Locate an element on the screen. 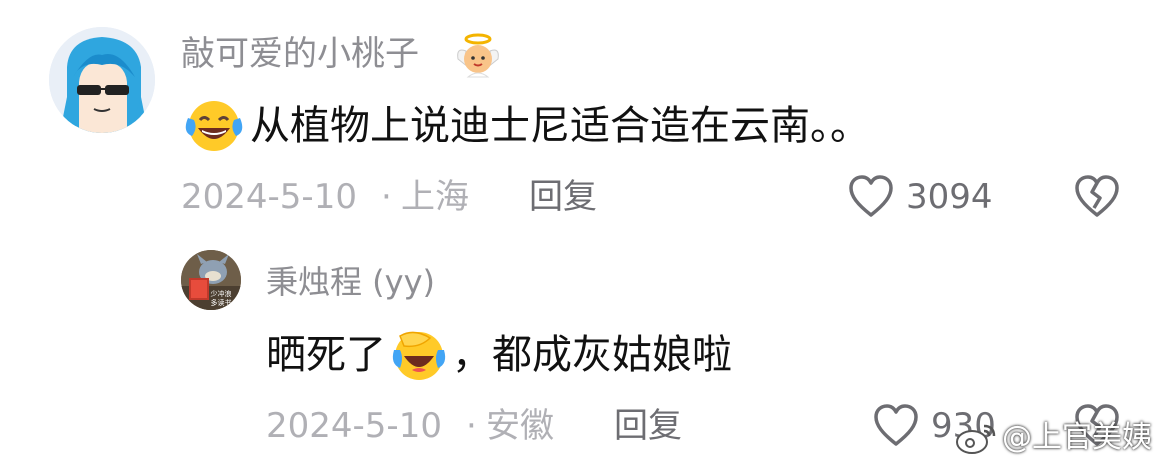  weibo-logo-icon is located at coordinates (976, 438).